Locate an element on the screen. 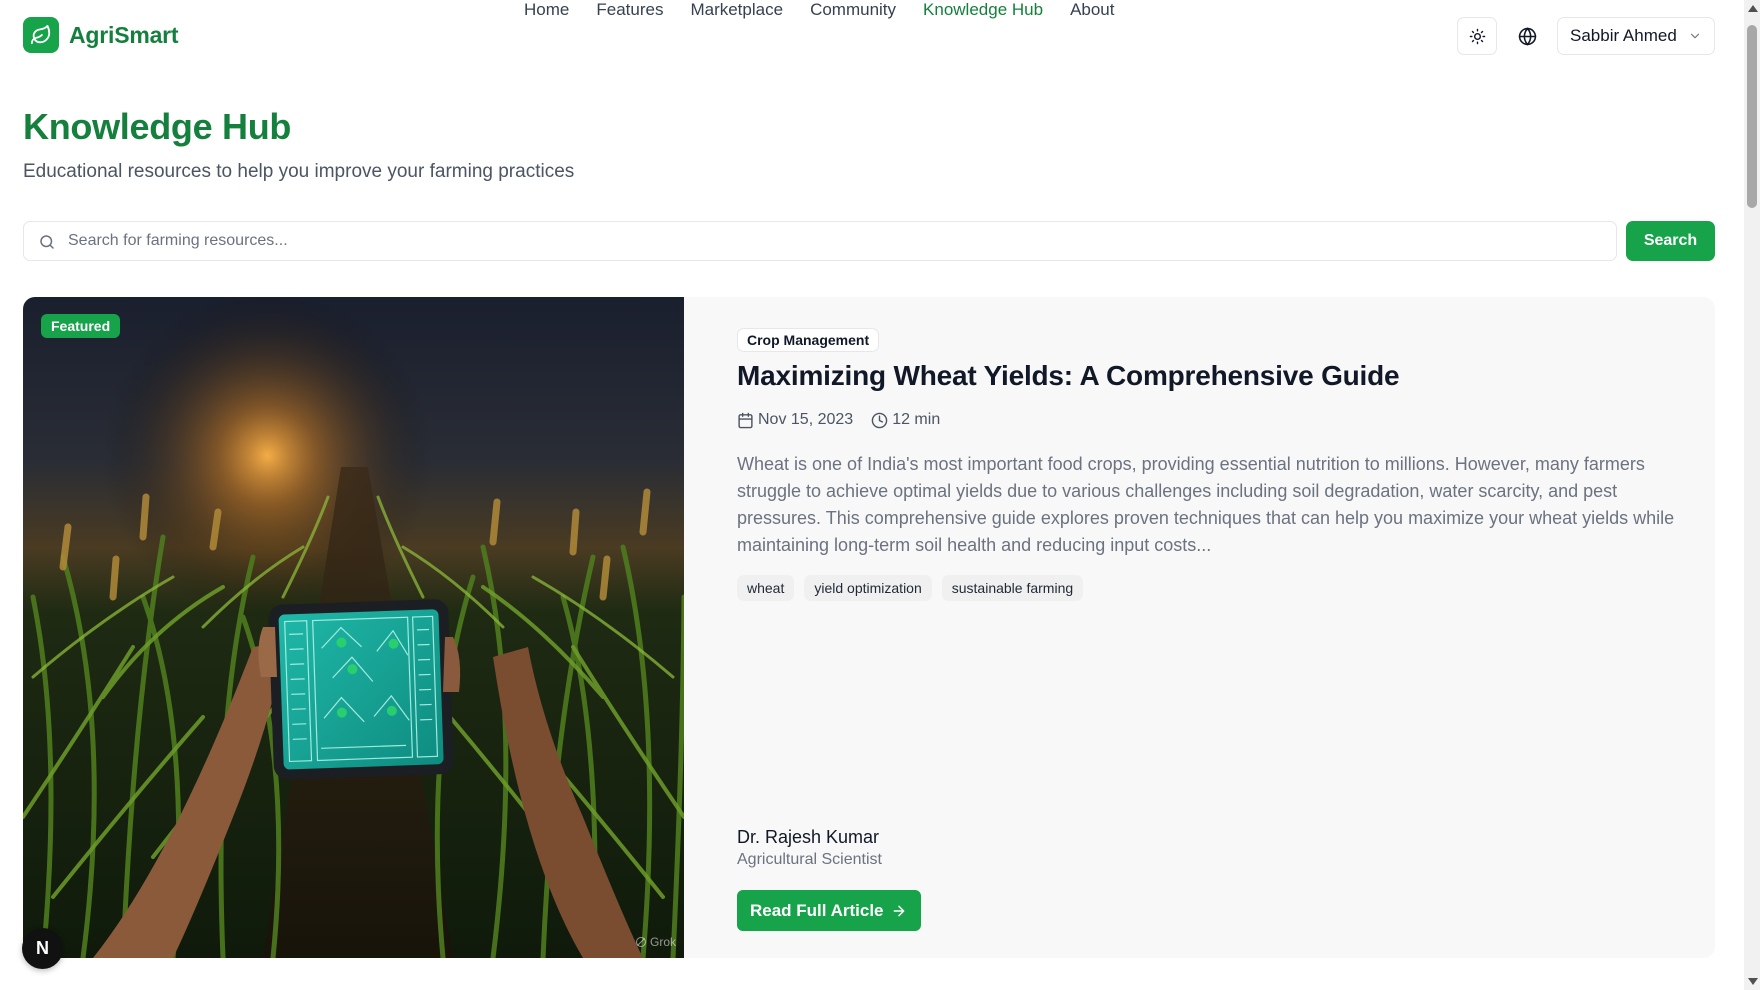  page-scrollbar is located at coordinates (1752, 495).